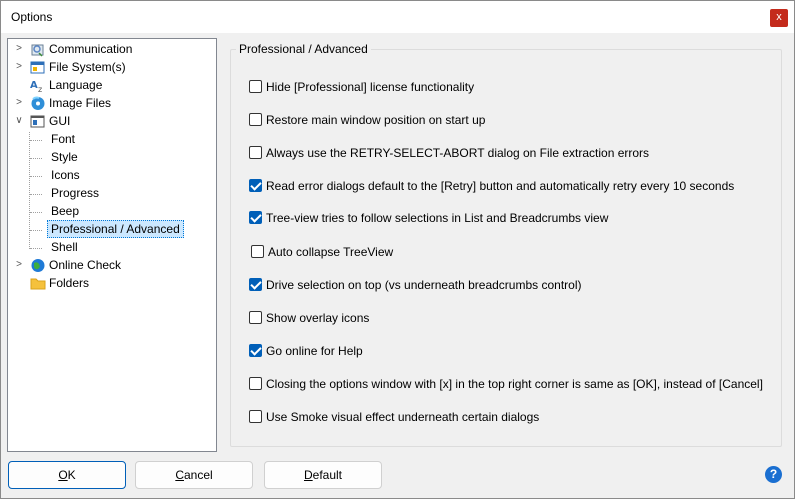 The height and width of the screenshot is (499, 795). What do you see at coordinates (112, 121) in the screenshot?
I see `tree-item-gui: ∨ GUI` at bounding box center [112, 121].